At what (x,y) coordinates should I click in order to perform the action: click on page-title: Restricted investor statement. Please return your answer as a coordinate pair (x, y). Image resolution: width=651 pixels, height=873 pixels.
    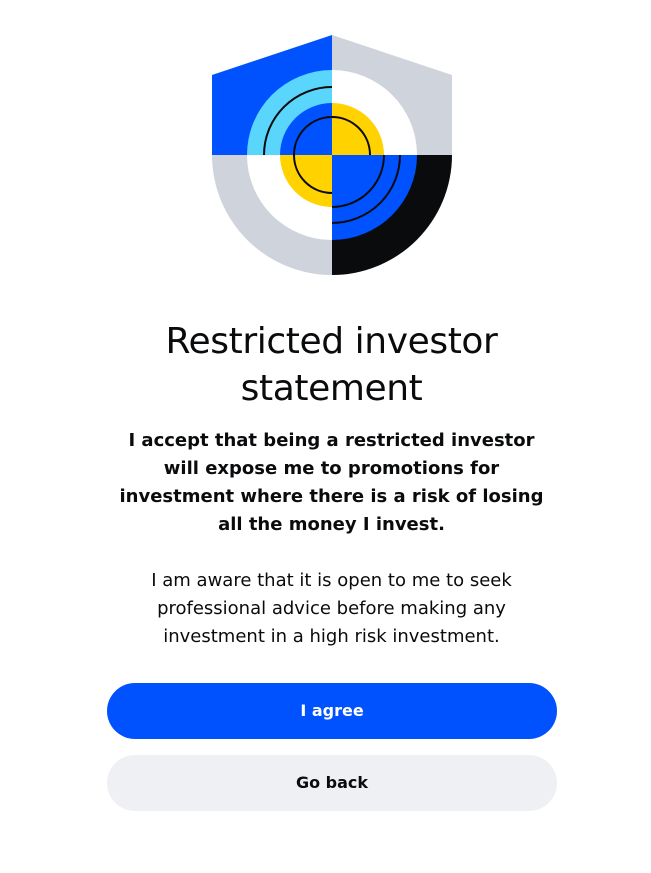
    Looking at the image, I should click on (331, 365).